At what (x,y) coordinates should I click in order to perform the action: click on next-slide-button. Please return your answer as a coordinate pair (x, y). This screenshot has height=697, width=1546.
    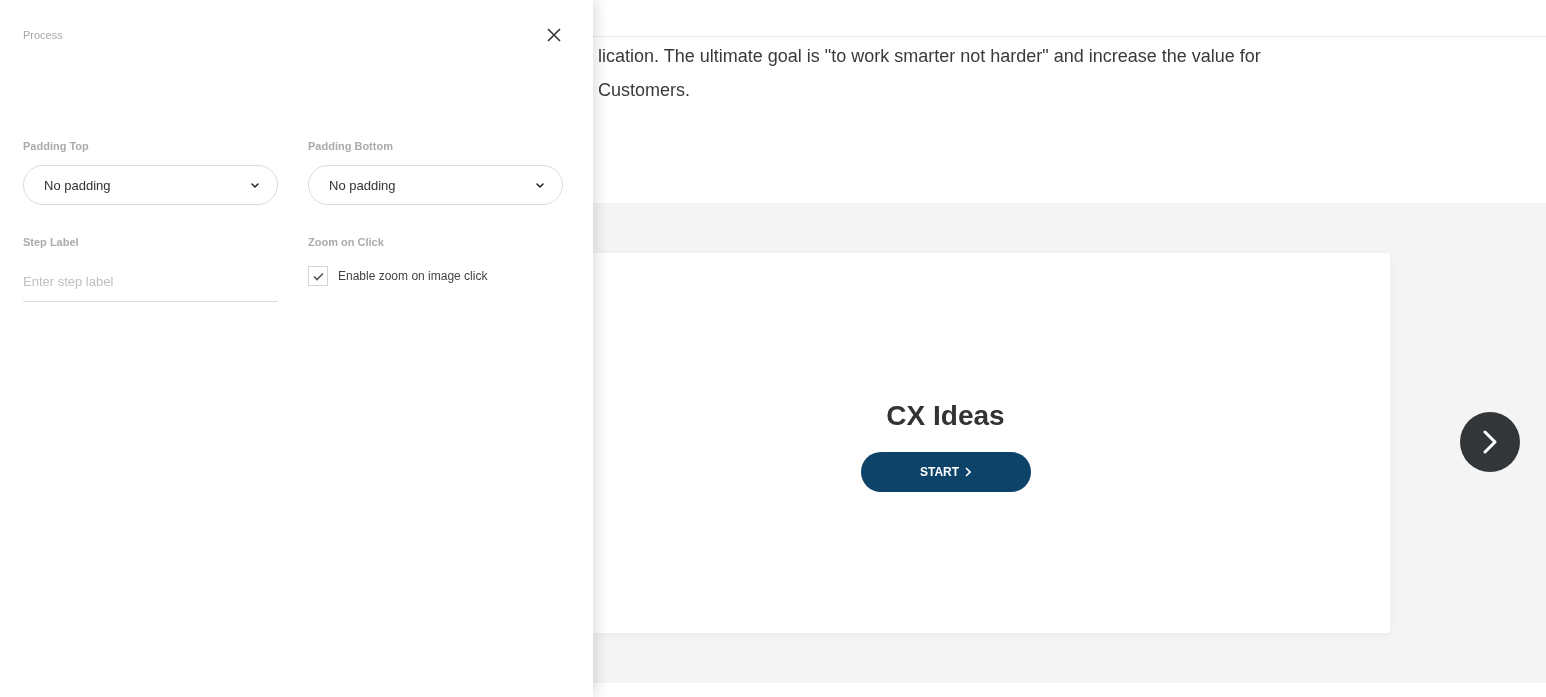
    Looking at the image, I should click on (1490, 442).